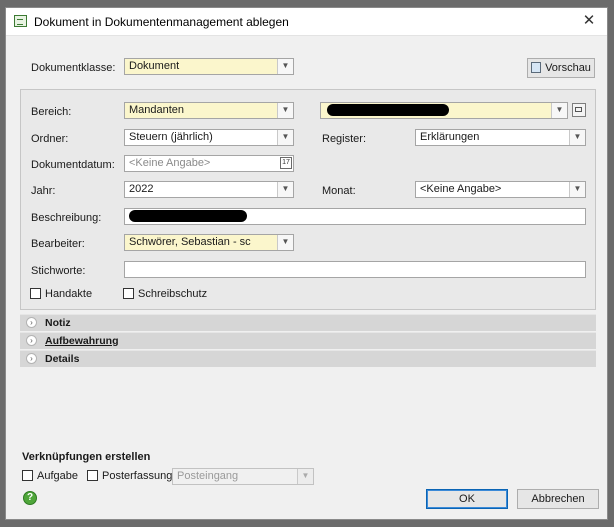  I want to click on bearbeiter-value: Schwörer, Sebastian - sc, so click(190, 242).